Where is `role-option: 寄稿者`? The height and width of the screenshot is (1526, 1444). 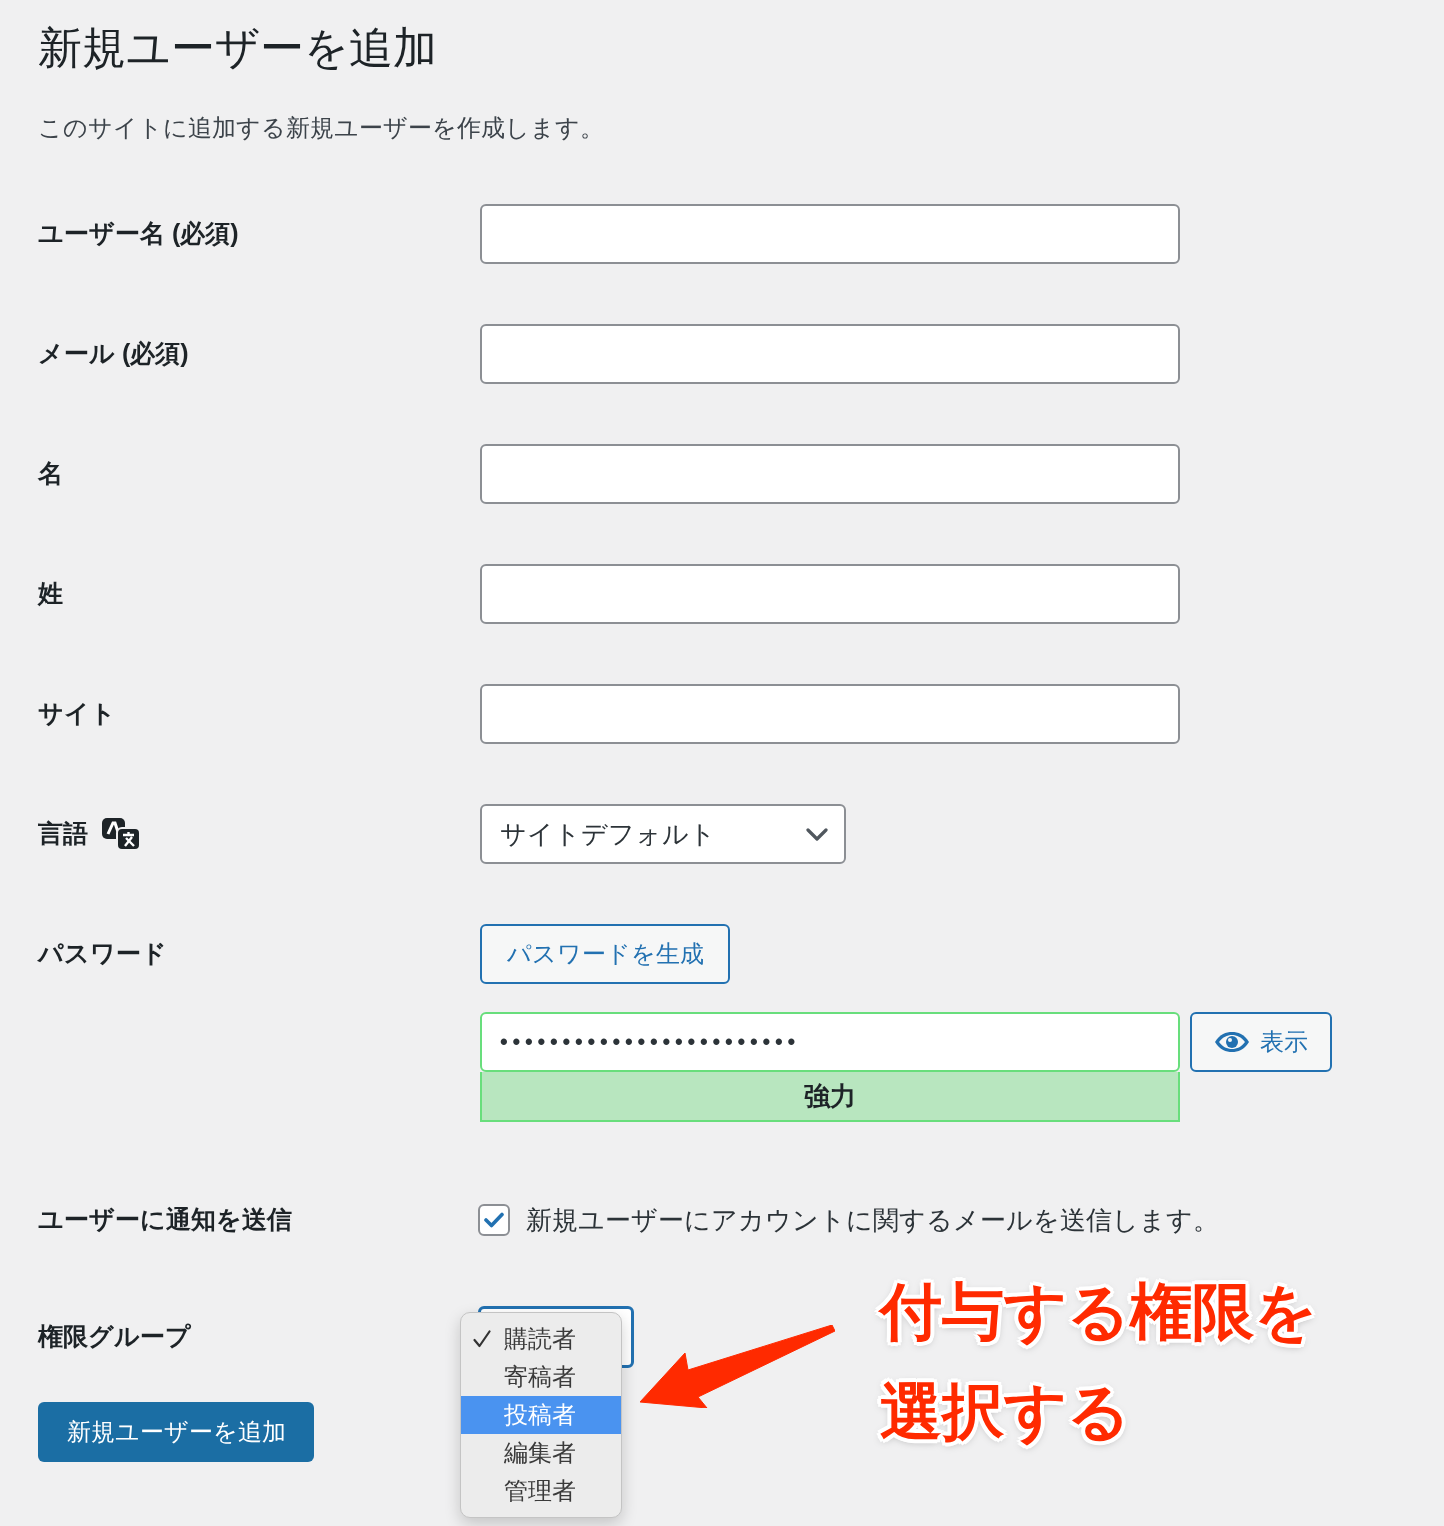
role-option: 寄稿者 is located at coordinates (541, 1377).